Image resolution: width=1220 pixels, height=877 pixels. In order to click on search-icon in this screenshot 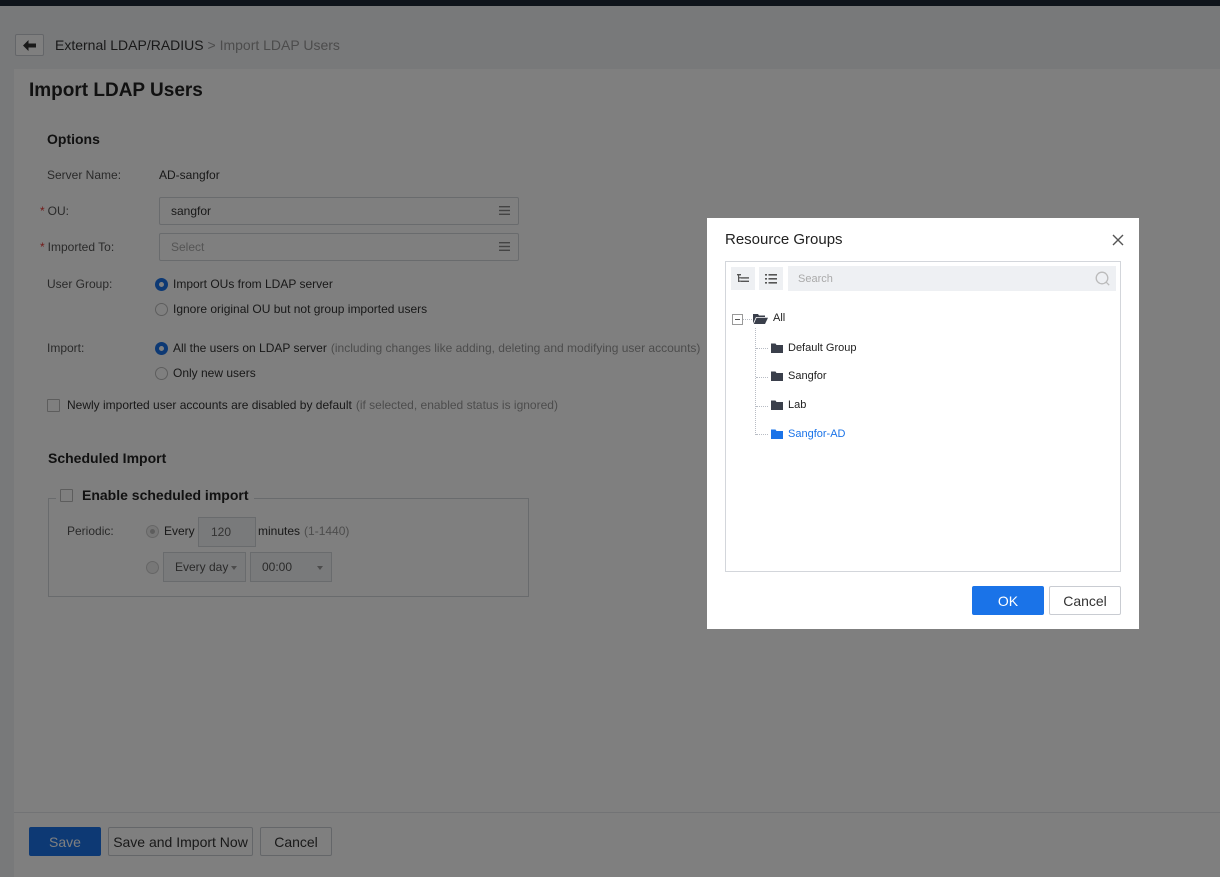, I will do `click(1102, 278)`.